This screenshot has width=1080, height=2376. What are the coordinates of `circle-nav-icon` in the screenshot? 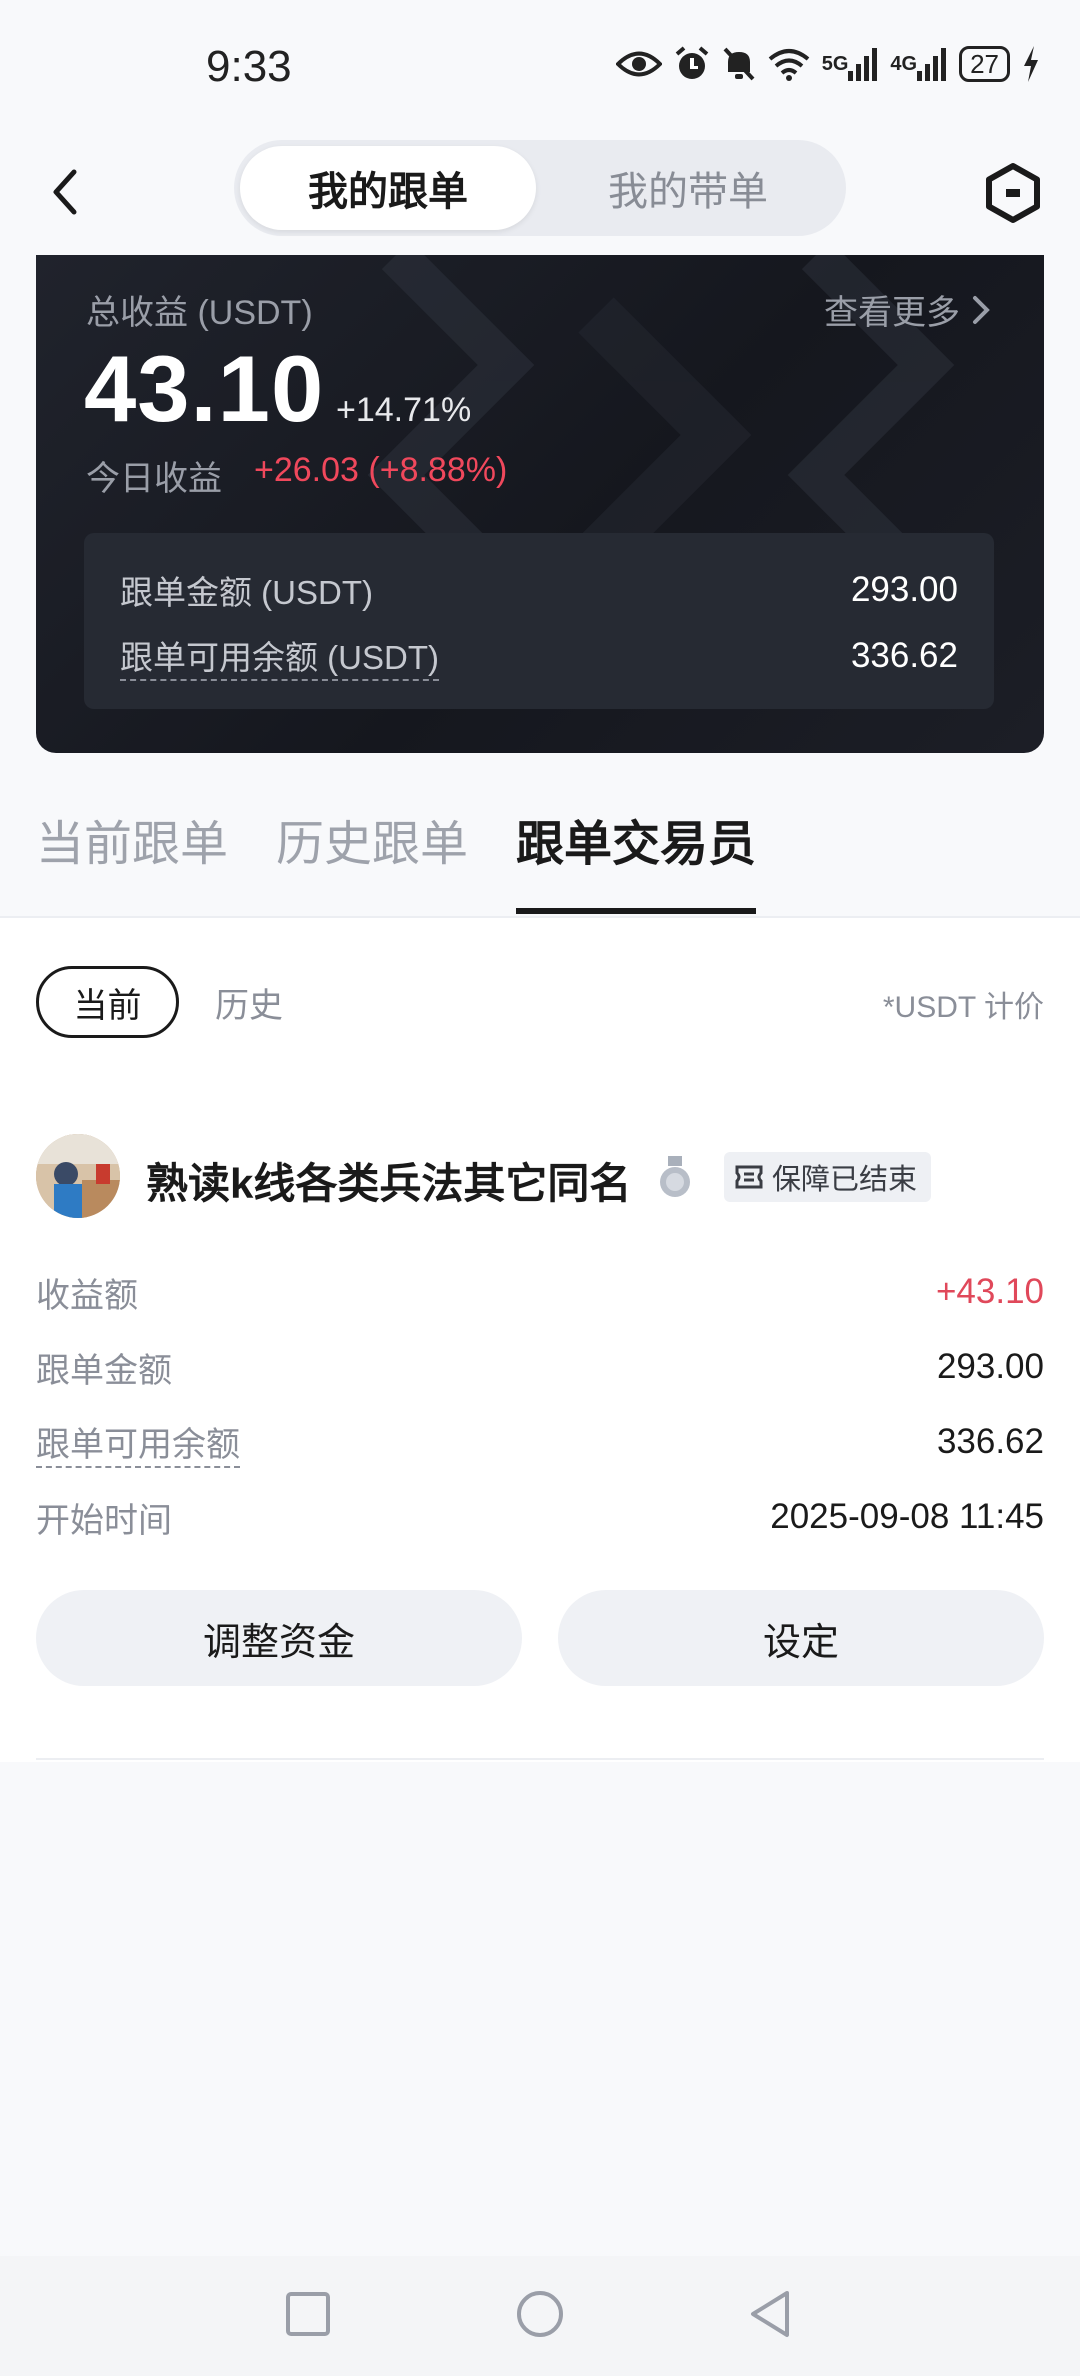 It's located at (540, 2314).